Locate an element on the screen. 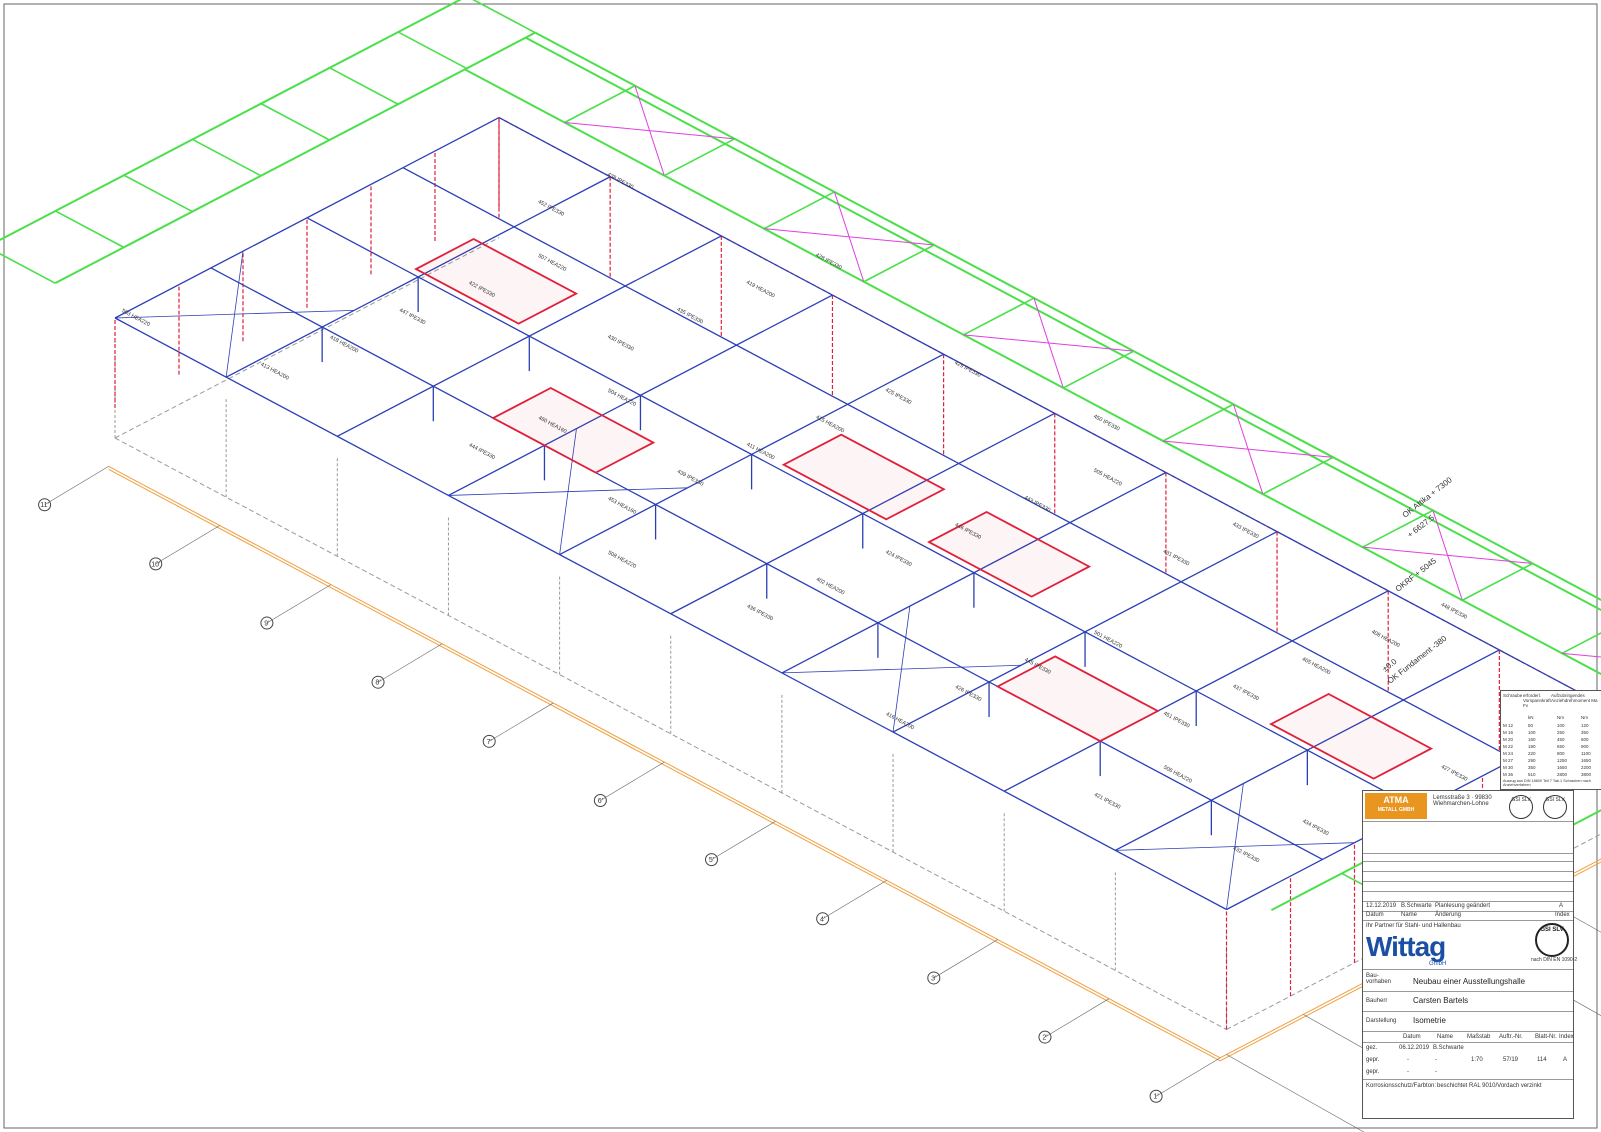  member-label: 439 IPE330 is located at coordinates (690, 478).